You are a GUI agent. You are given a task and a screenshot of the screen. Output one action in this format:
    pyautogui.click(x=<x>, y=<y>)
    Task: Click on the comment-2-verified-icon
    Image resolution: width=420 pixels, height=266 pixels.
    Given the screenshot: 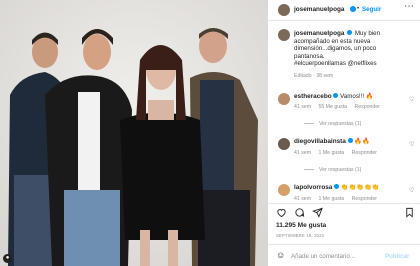 What is the action you would take?
    pyautogui.click(x=337, y=186)
    